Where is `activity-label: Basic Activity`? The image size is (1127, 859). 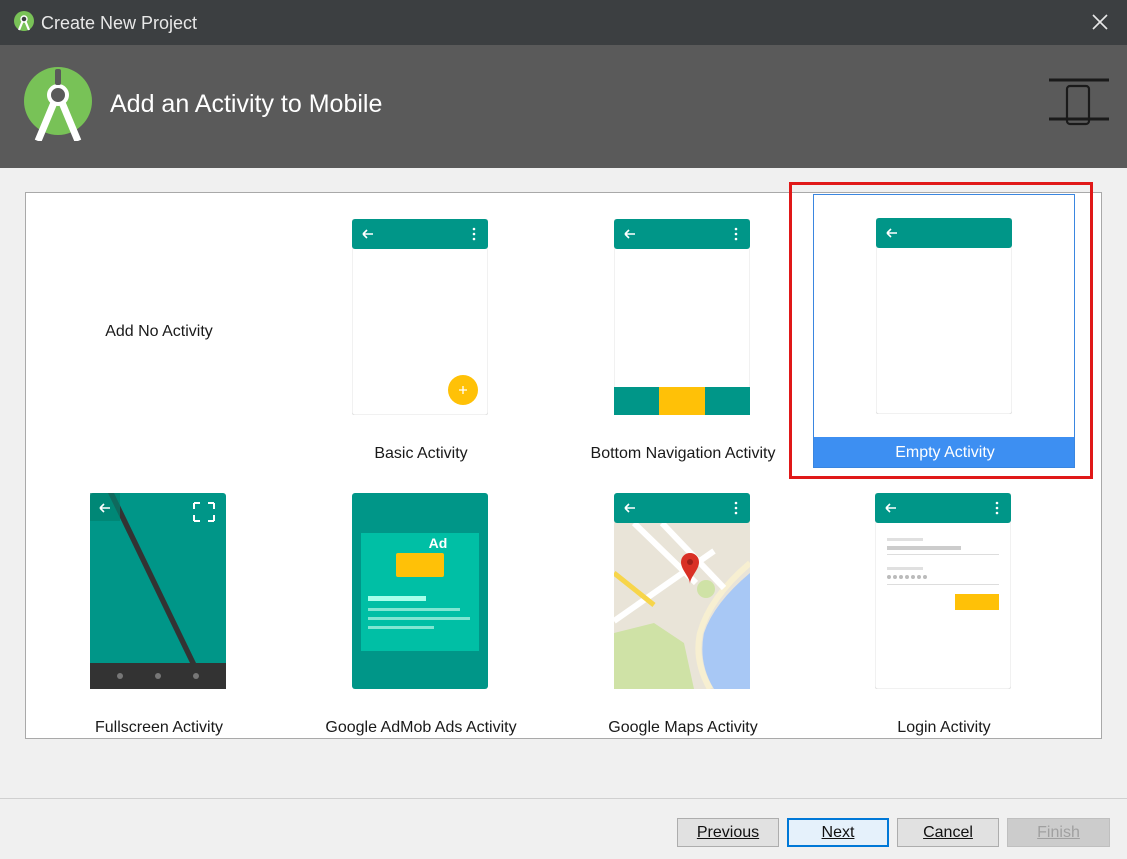 activity-label: Basic Activity is located at coordinates (421, 453).